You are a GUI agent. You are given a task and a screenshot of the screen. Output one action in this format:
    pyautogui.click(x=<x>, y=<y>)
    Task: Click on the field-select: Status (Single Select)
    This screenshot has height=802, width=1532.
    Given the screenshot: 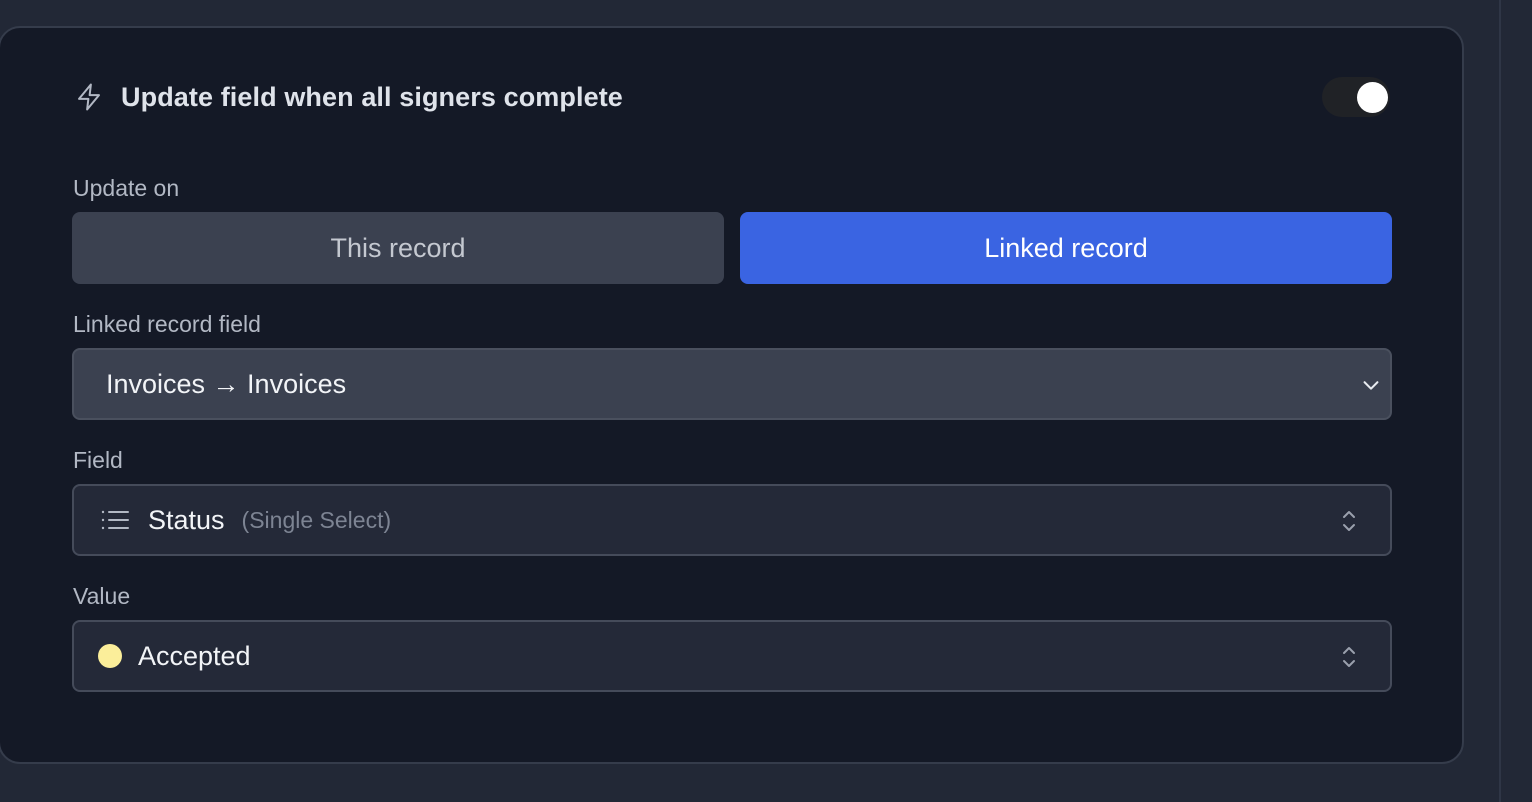 What is the action you would take?
    pyautogui.click(x=732, y=520)
    